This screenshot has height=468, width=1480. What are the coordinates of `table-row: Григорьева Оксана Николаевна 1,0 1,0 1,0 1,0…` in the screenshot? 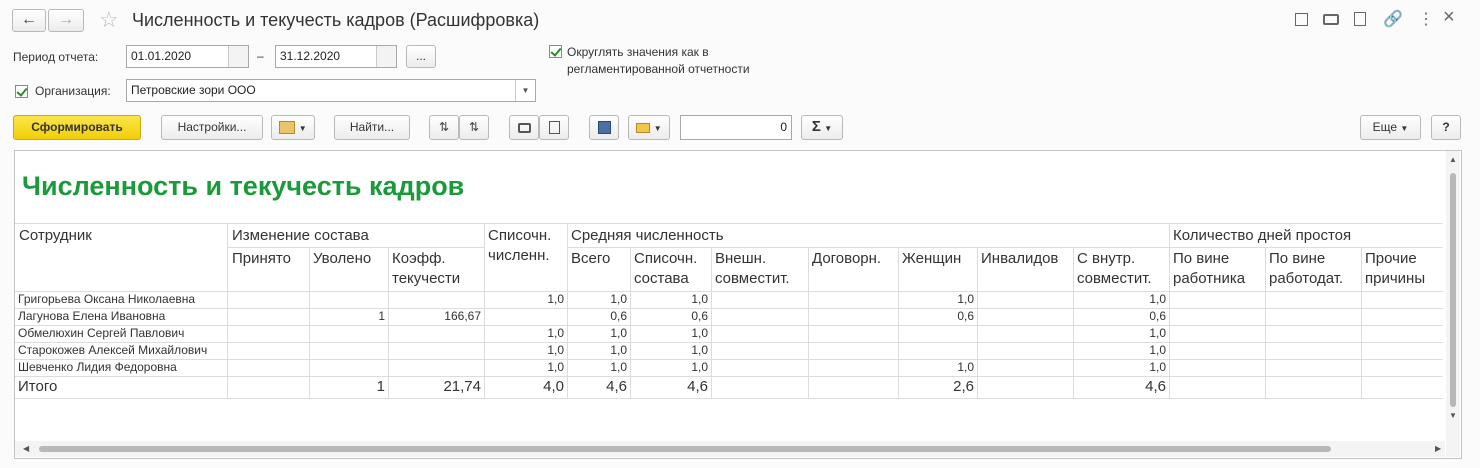 It's located at (729, 299).